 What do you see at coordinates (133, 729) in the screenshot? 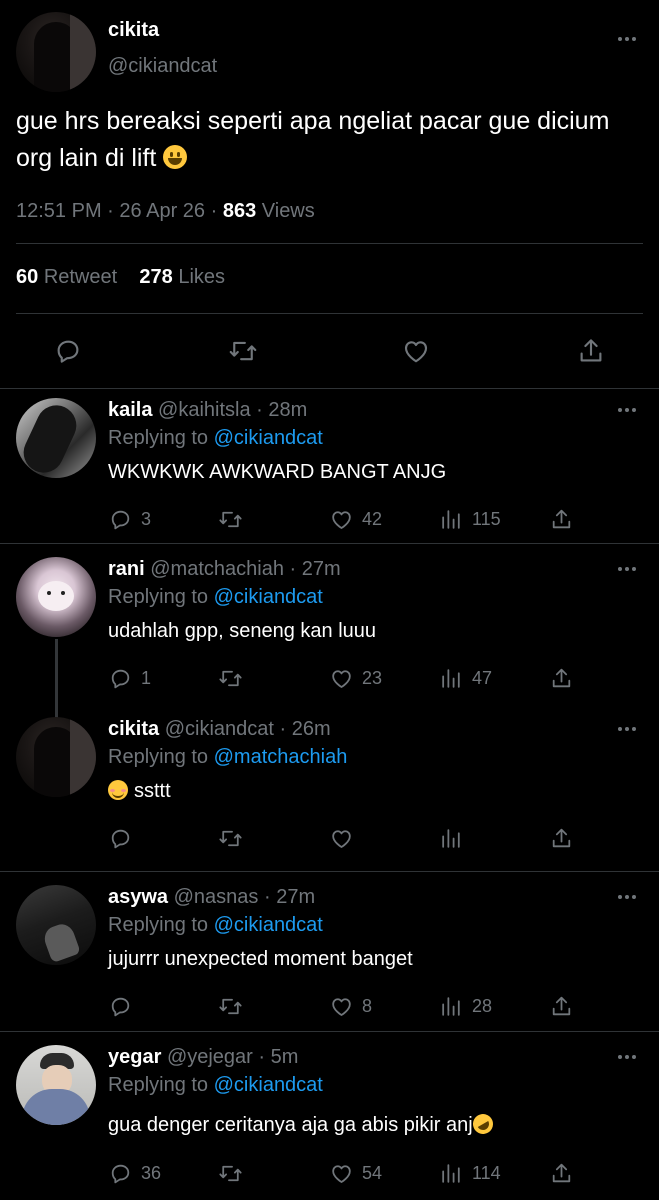
I see `reply-author-name: cikita` at bounding box center [133, 729].